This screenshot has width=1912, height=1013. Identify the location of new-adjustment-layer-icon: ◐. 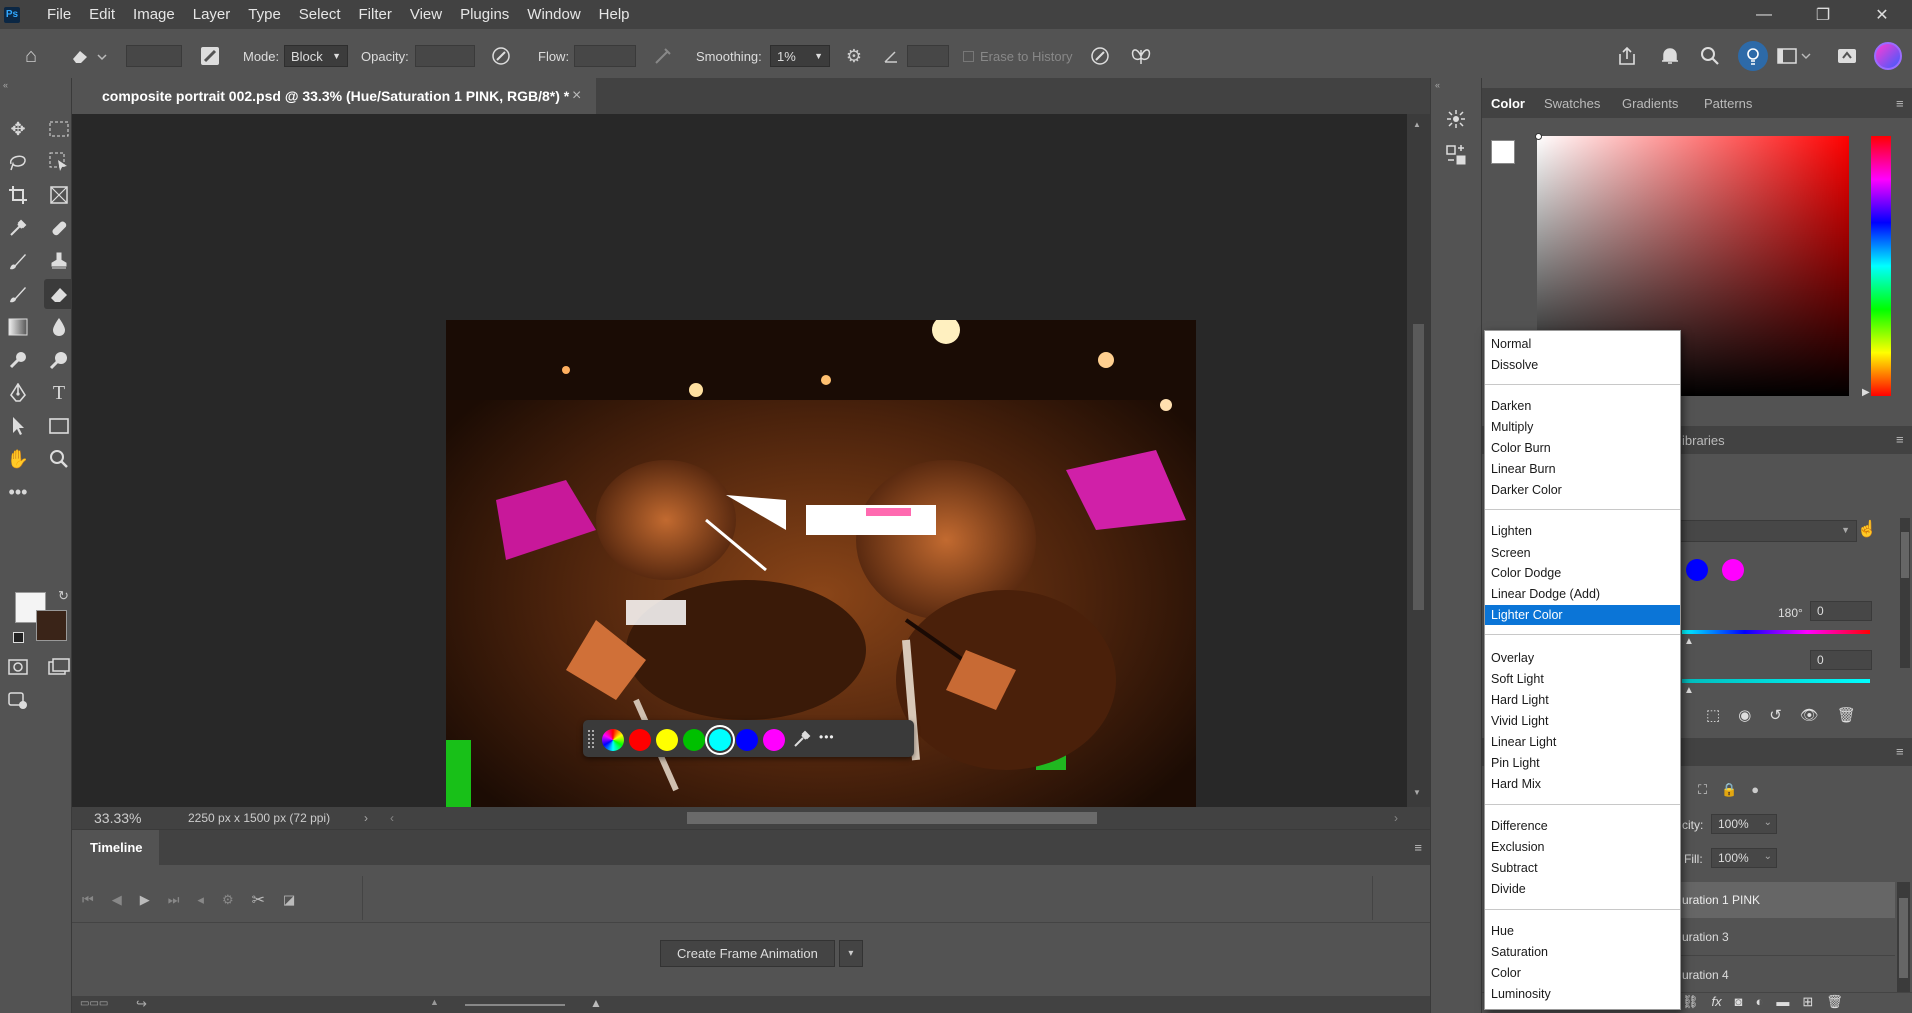
(1760, 1002).